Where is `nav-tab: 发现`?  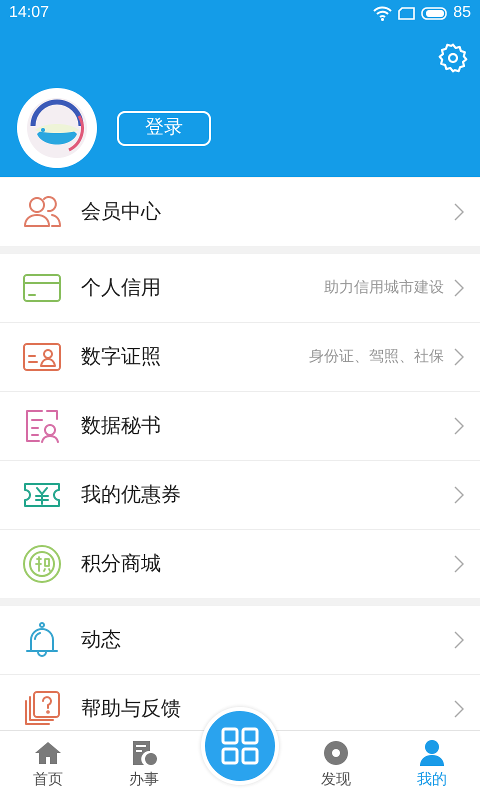
nav-tab: 发现 is located at coordinates (336, 765).